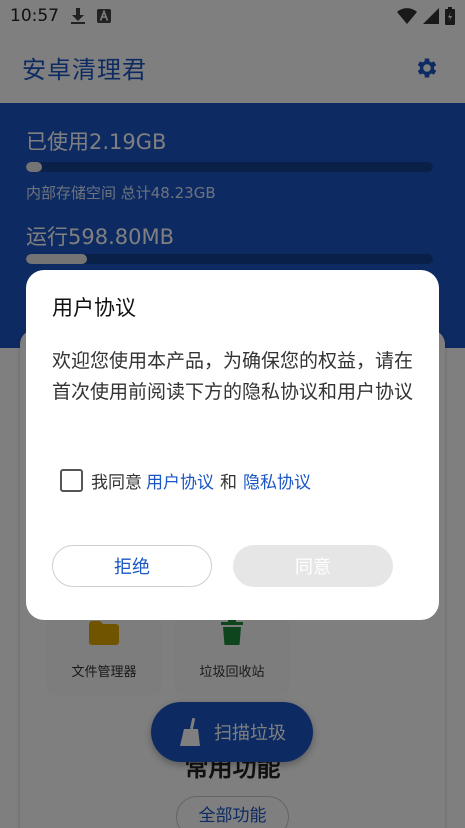 The image size is (465, 828). What do you see at coordinates (116, 483) in the screenshot?
I see `consent-prefix: 我同意` at bounding box center [116, 483].